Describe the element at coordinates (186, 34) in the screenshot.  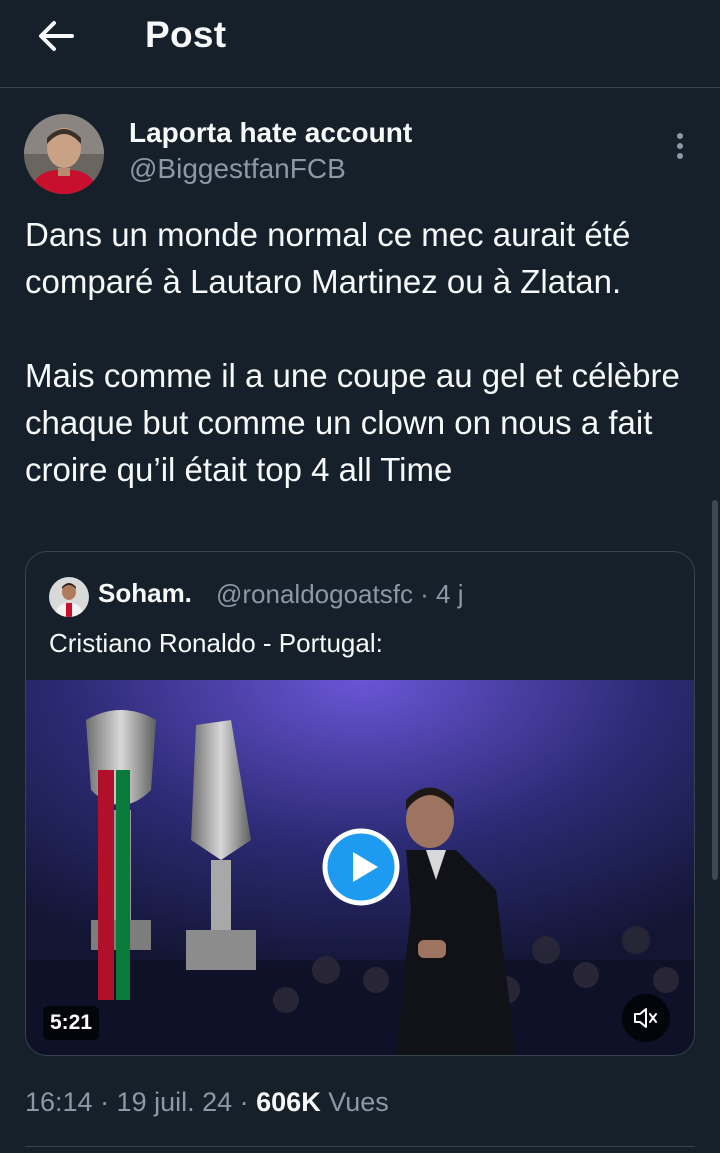
I see `page-title: Post` at that location.